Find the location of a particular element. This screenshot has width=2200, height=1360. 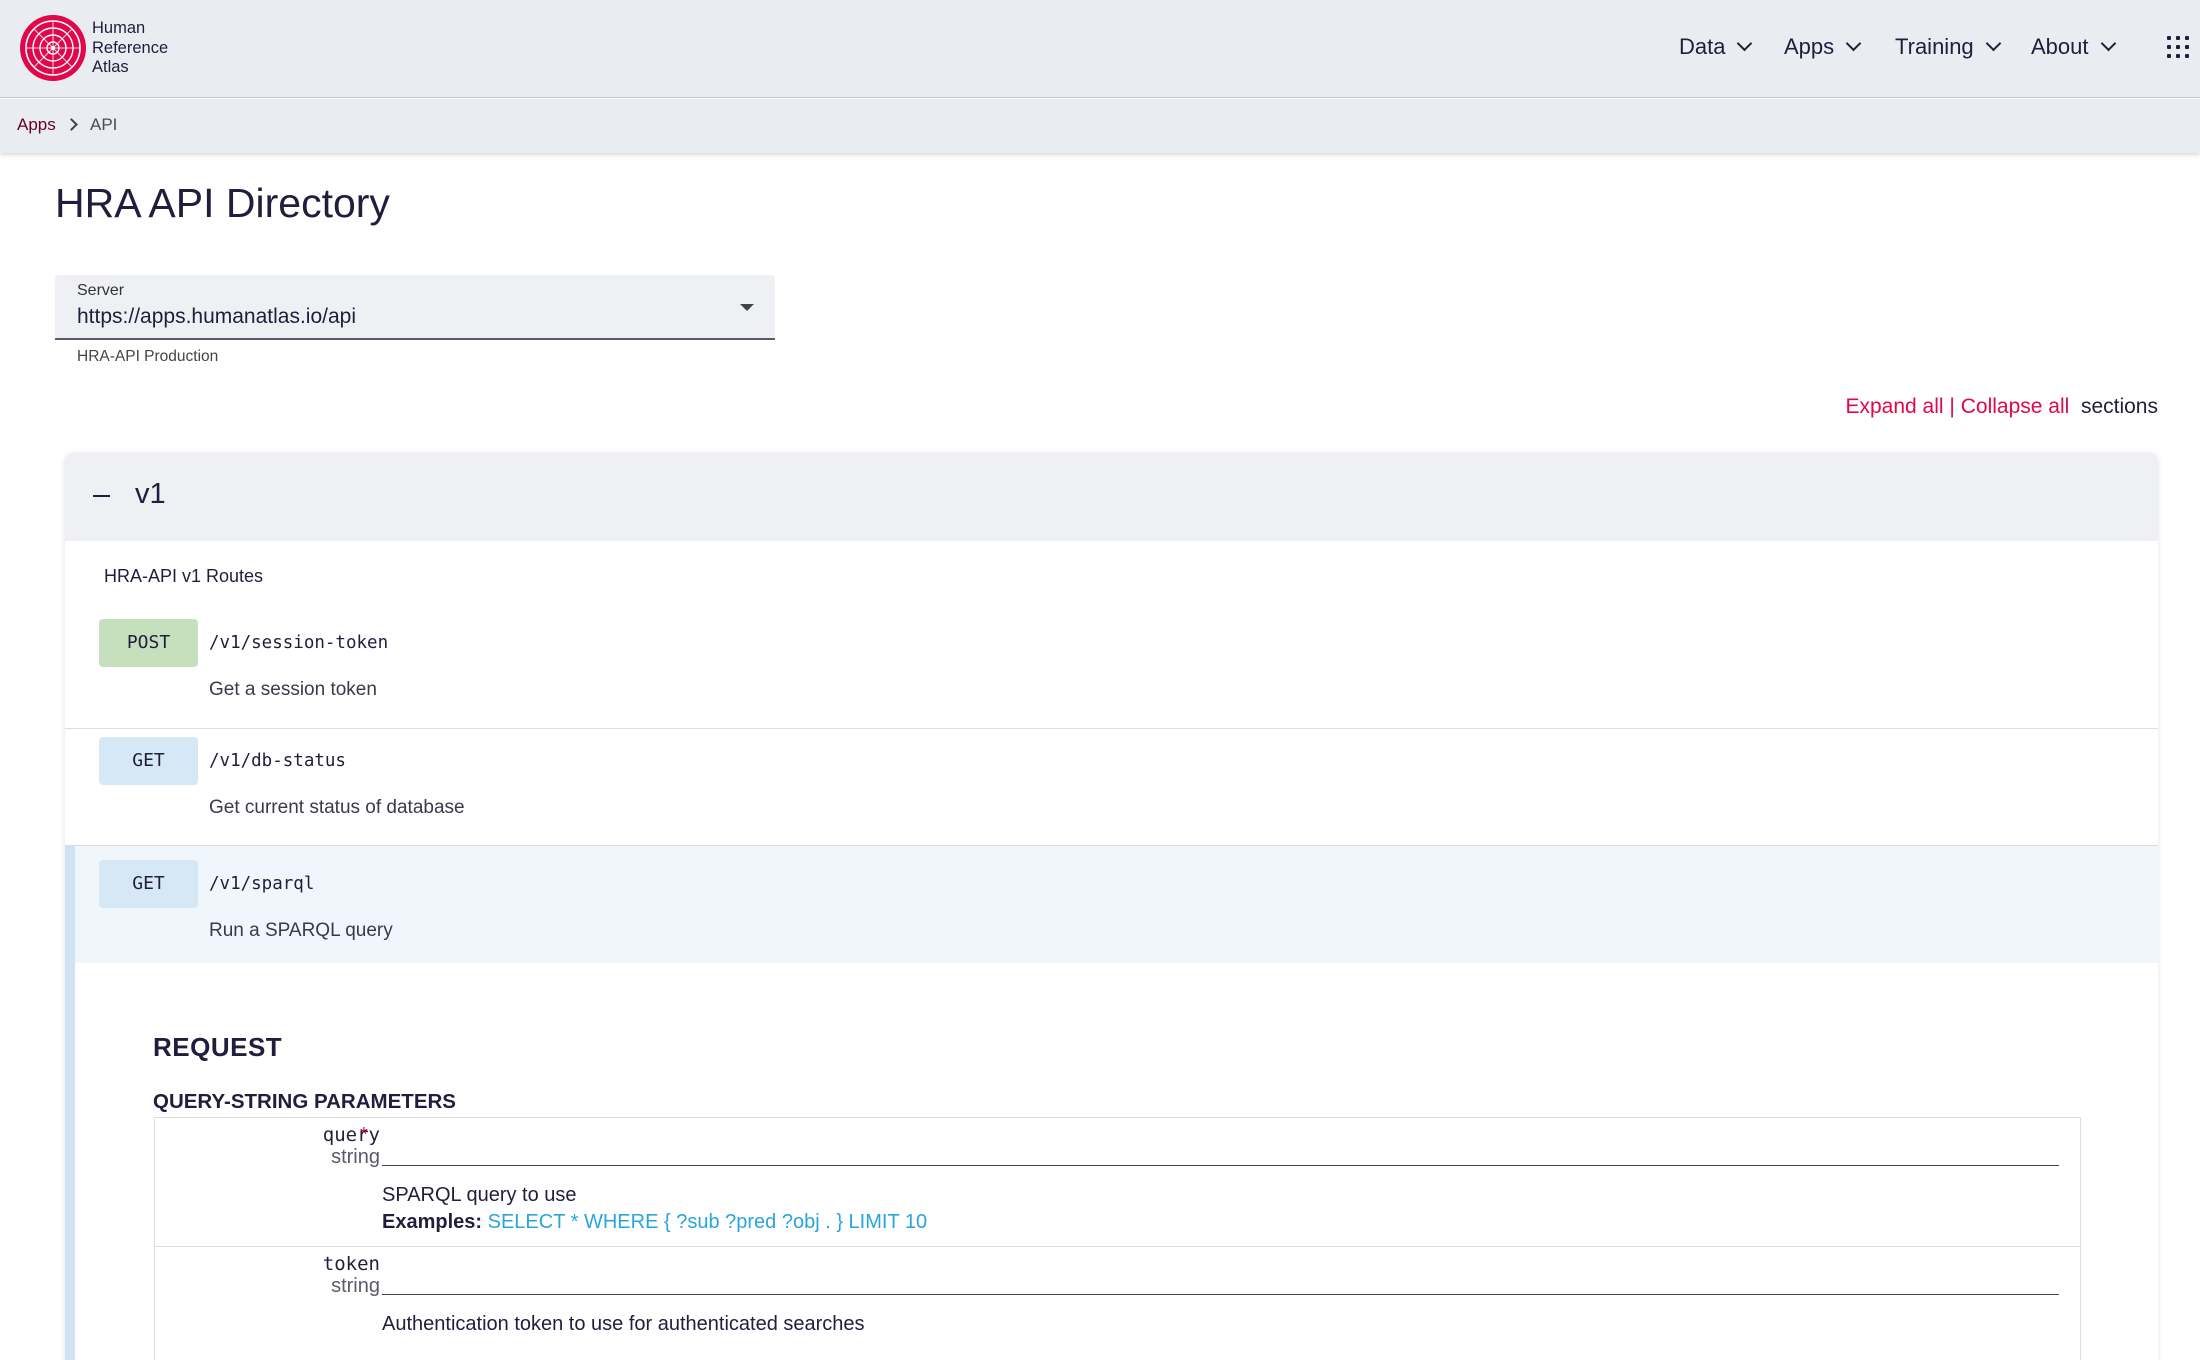

brand-line-3: Atlas is located at coordinates (110, 67).